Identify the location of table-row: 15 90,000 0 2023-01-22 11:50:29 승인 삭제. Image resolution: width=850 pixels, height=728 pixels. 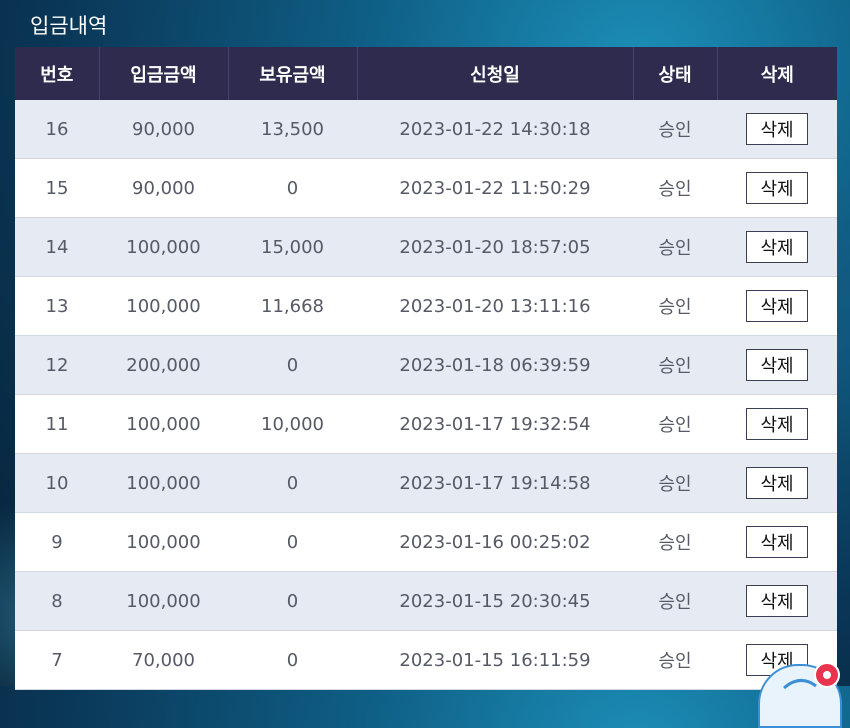
(426, 188).